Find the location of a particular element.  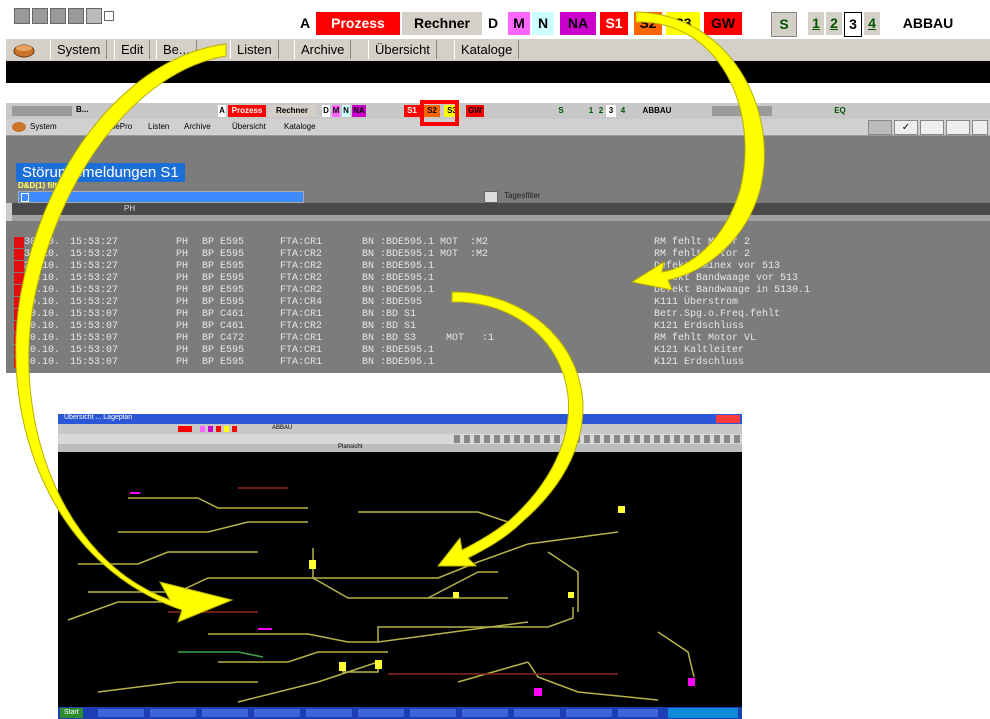

mid-menu-bepro: BePro is located at coordinates (121, 126).